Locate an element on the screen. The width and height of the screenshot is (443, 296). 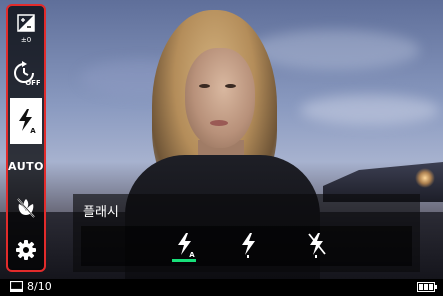
menu-item-macro is located at coordinates (26, 208).